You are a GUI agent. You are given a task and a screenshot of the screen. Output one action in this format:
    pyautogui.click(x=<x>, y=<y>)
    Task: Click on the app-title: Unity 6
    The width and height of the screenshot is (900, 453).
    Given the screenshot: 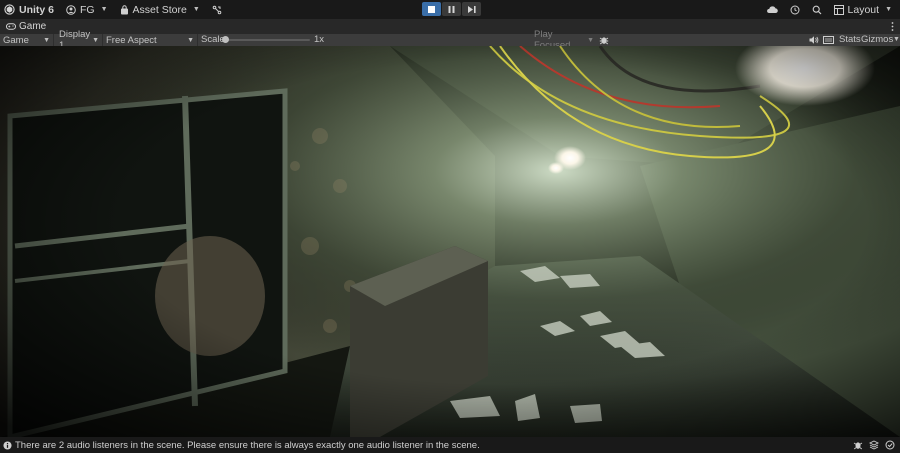 What is the action you would take?
    pyautogui.click(x=37, y=9)
    